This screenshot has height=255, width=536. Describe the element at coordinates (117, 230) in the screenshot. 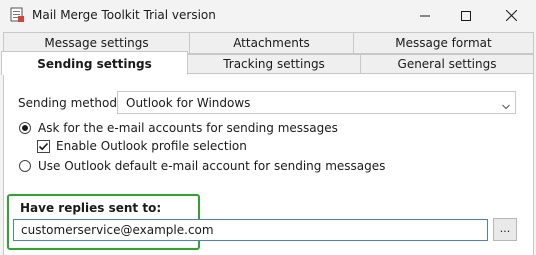

I see `reply-to-value: customerservice@example.com` at that location.